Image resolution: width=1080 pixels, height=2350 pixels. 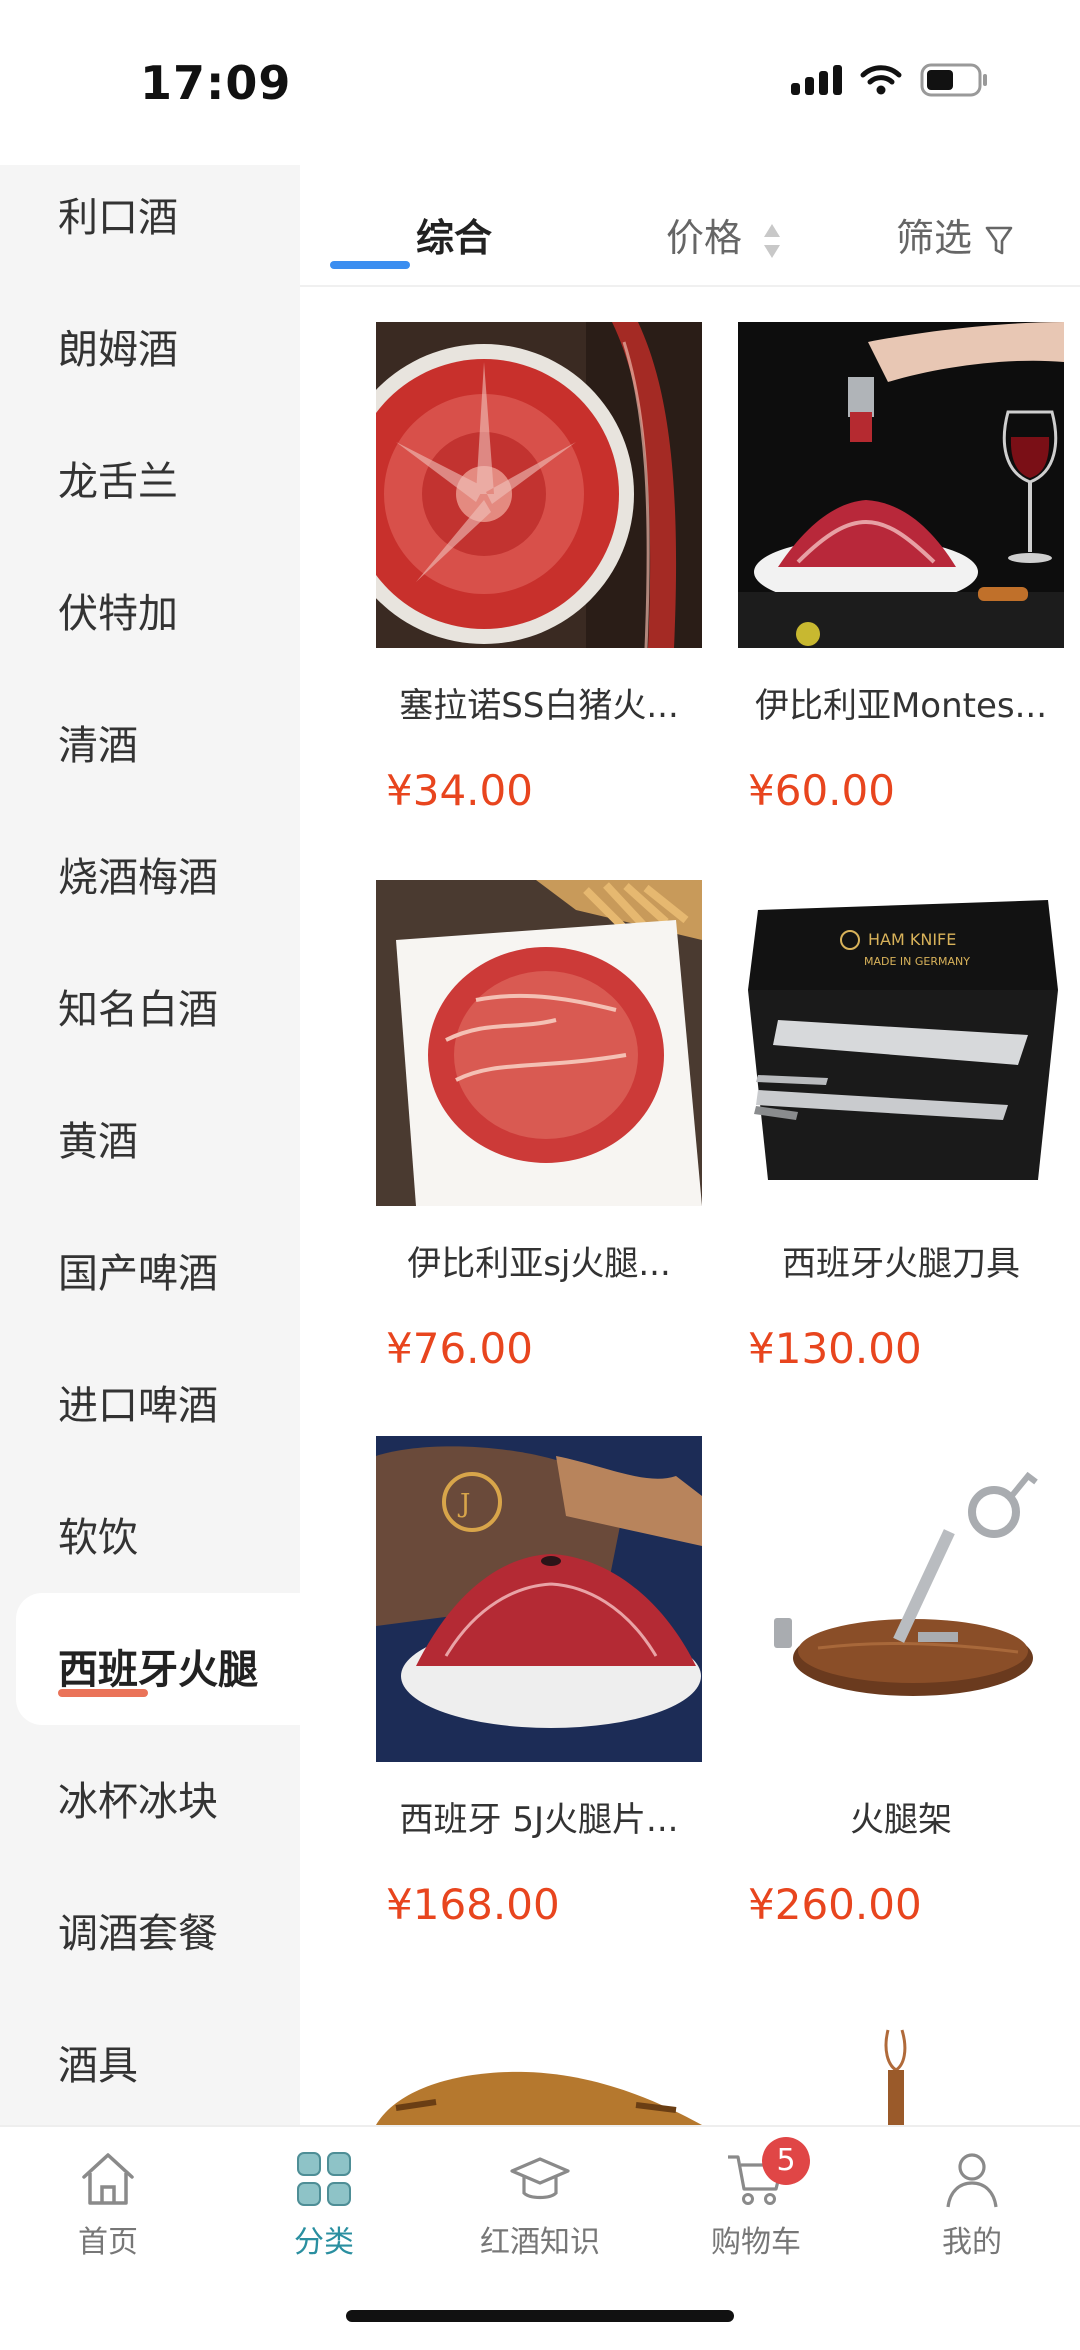 I want to click on sidebar-item-ice: 冰杯冰块, so click(x=150, y=1791).